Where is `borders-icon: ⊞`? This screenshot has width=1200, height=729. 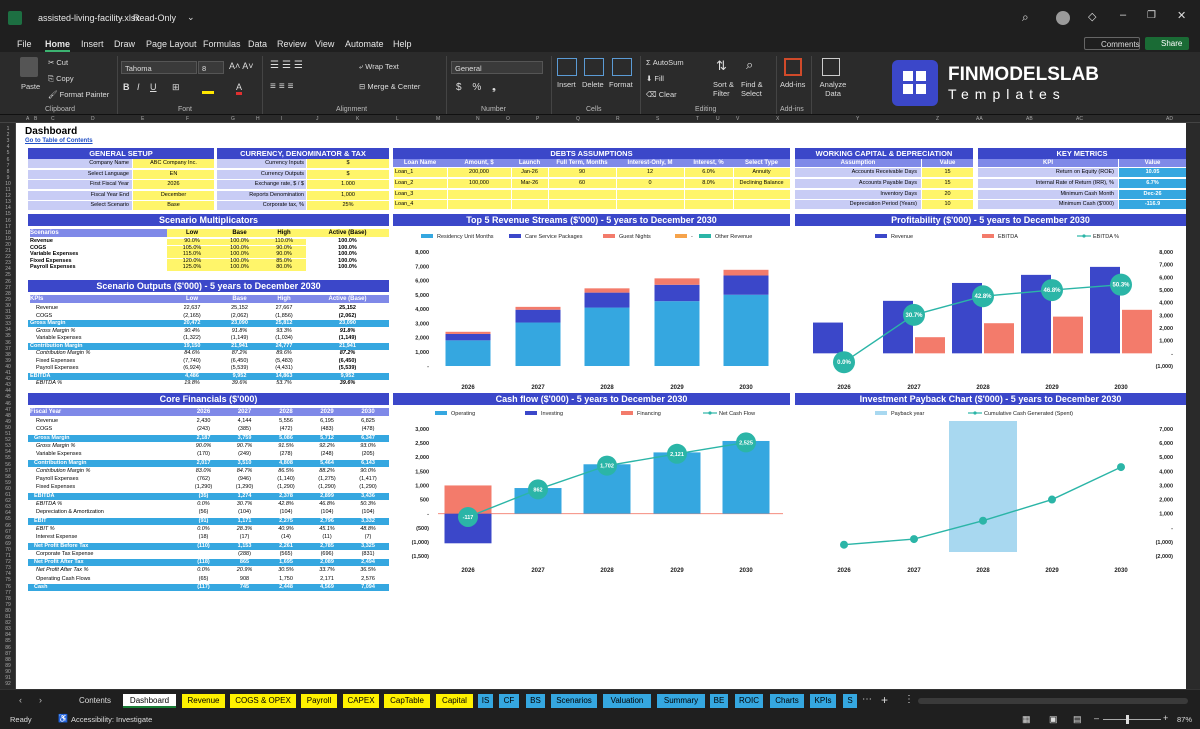 borders-icon: ⊞ is located at coordinates (176, 87).